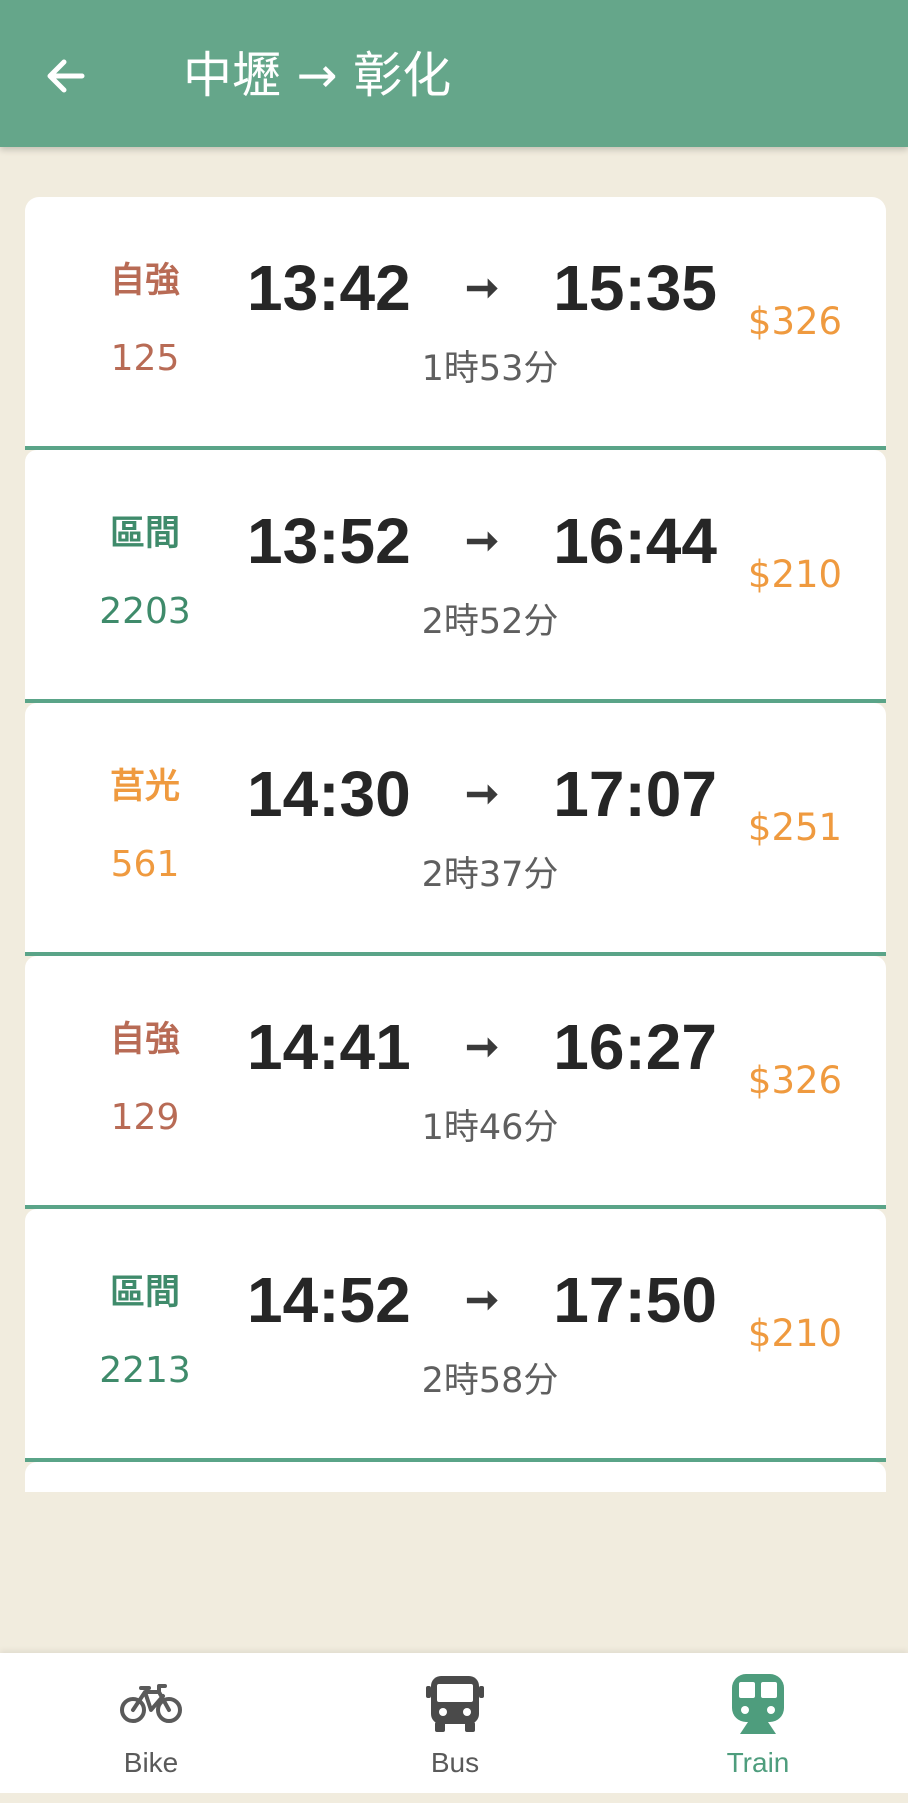 This screenshot has width=908, height=1803. I want to click on train-card: 區間 2203 13:52 ➞ 16:44 2時52分 $210, so click(455, 576).